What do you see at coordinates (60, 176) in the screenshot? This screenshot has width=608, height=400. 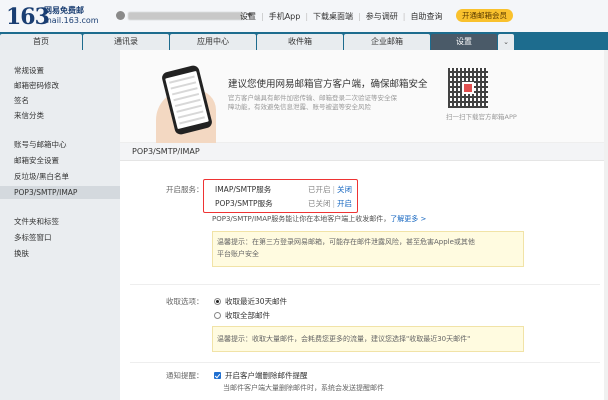 I see `sidebar-item-antispam: 反垃圾/黑白名单` at bounding box center [60, 176].